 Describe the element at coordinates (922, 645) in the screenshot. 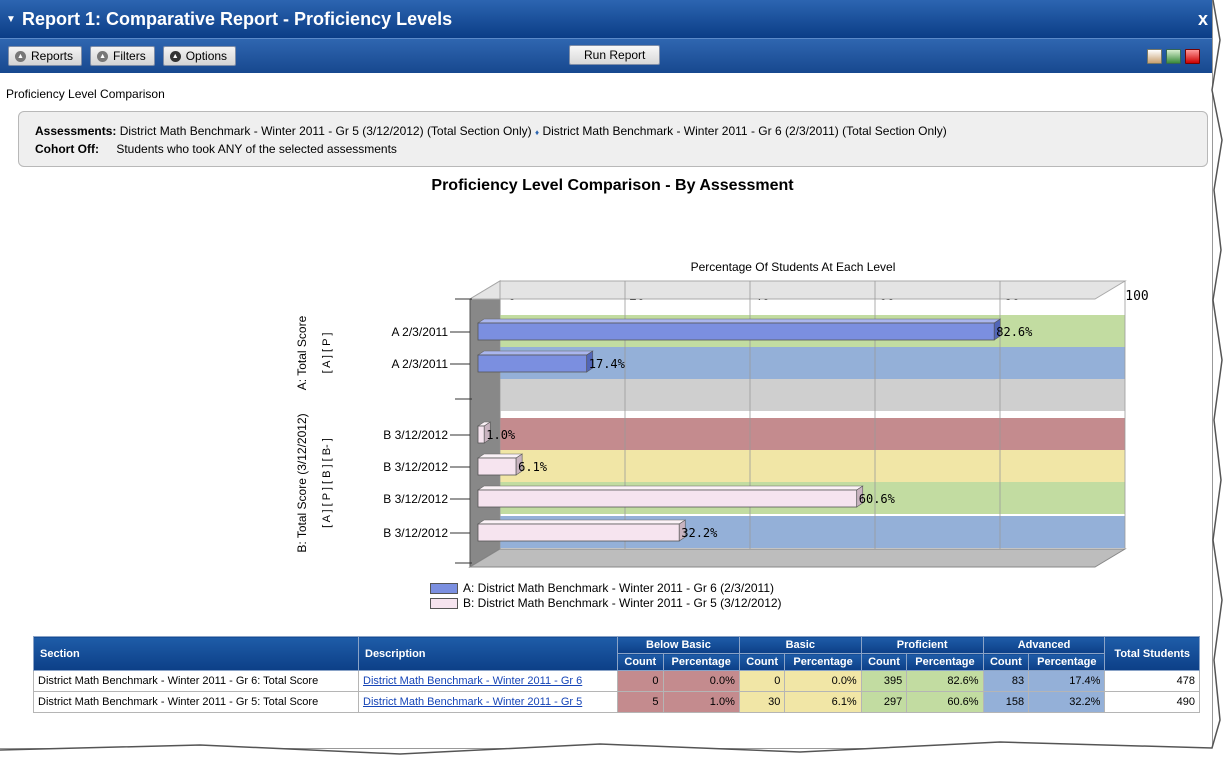

I see `header-proficient: Proficient` at that location.